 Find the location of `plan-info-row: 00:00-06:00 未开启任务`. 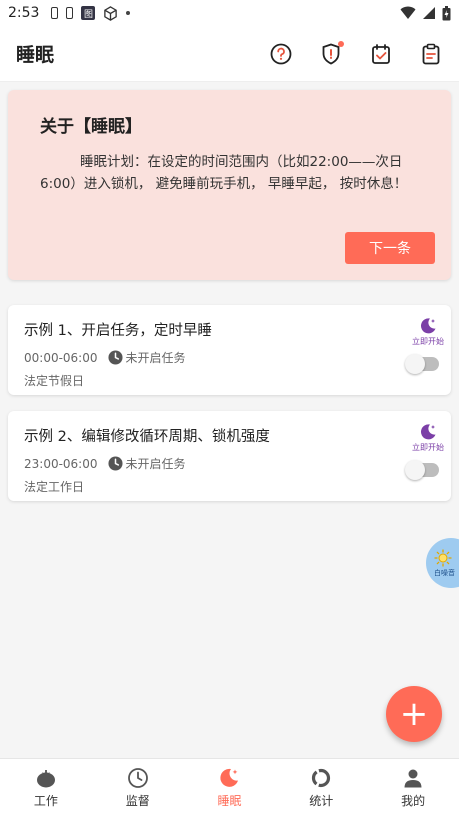

plan-info-row: 00:00-06:00 未开启任务 is located at coordinates (229, 357).